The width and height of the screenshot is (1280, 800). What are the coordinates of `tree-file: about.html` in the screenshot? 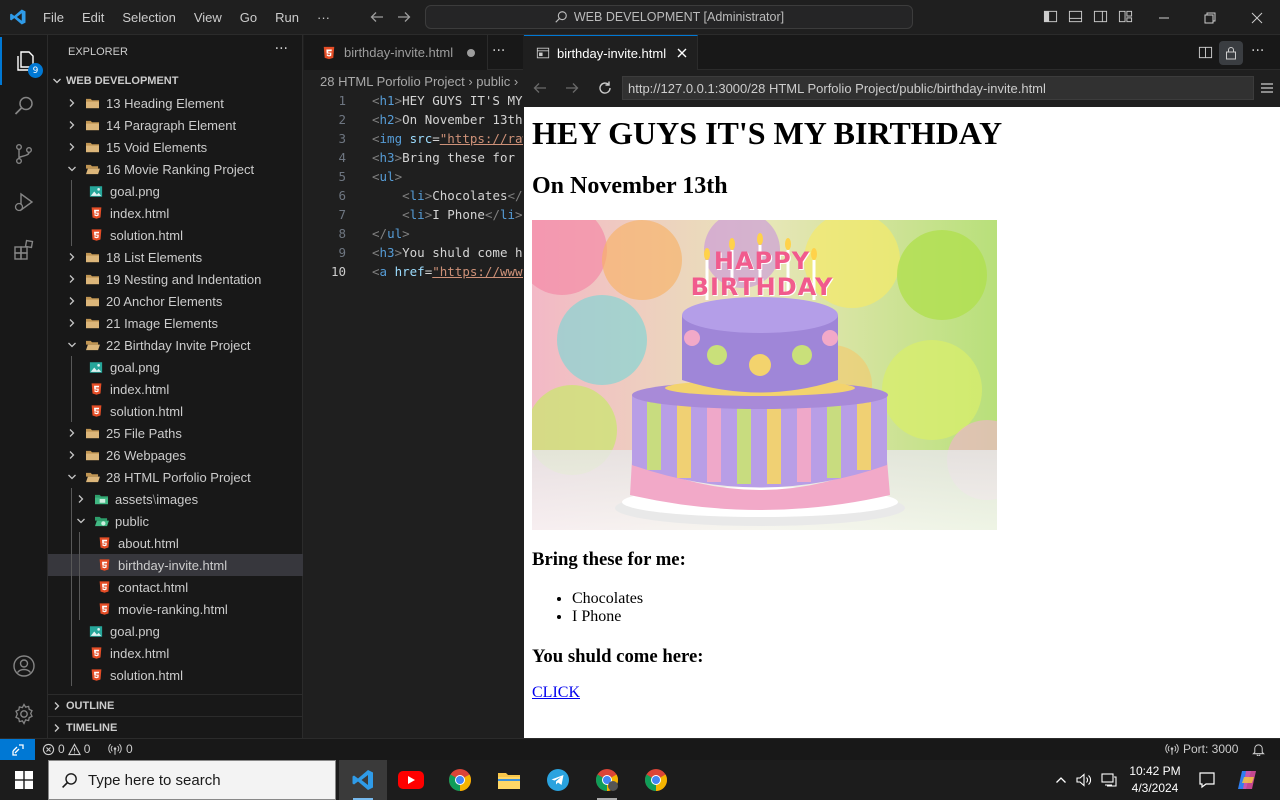 It's located at (175, 543).